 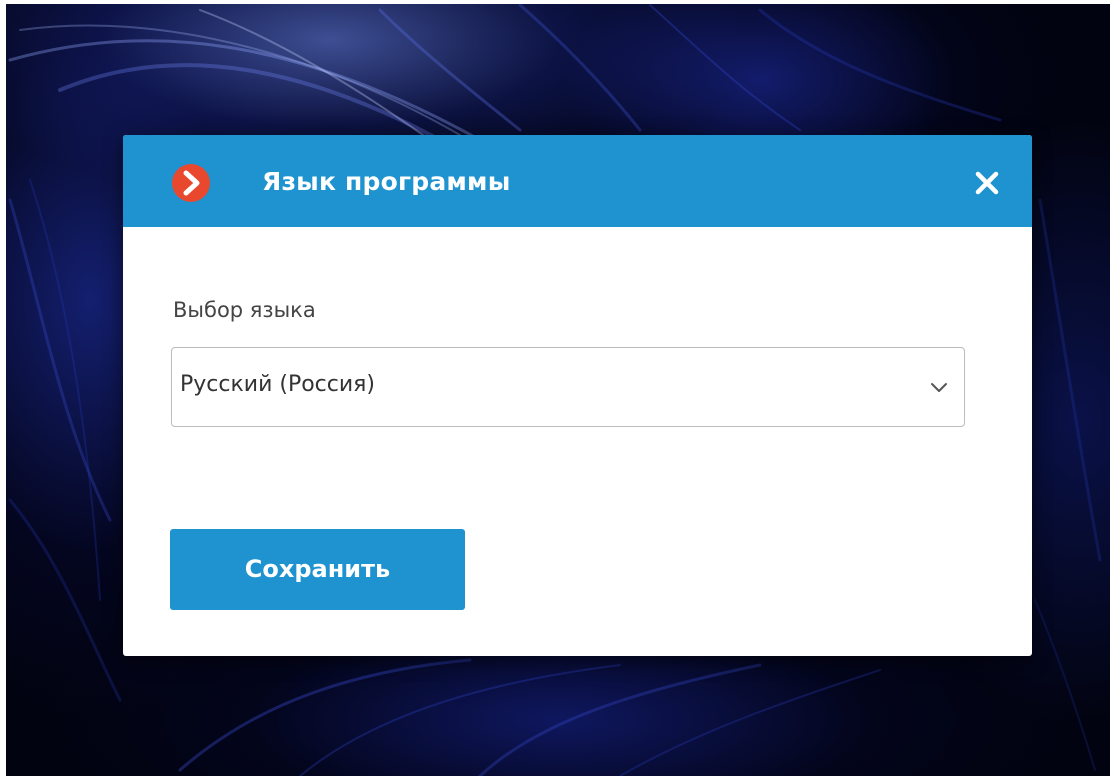 I want to click on language-select: Русский (Россия), so click(x=568, y=387).